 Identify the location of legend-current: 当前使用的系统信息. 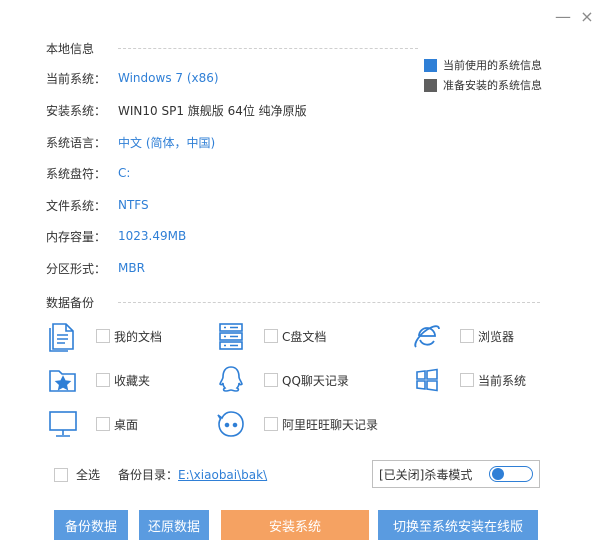
(483, 65).